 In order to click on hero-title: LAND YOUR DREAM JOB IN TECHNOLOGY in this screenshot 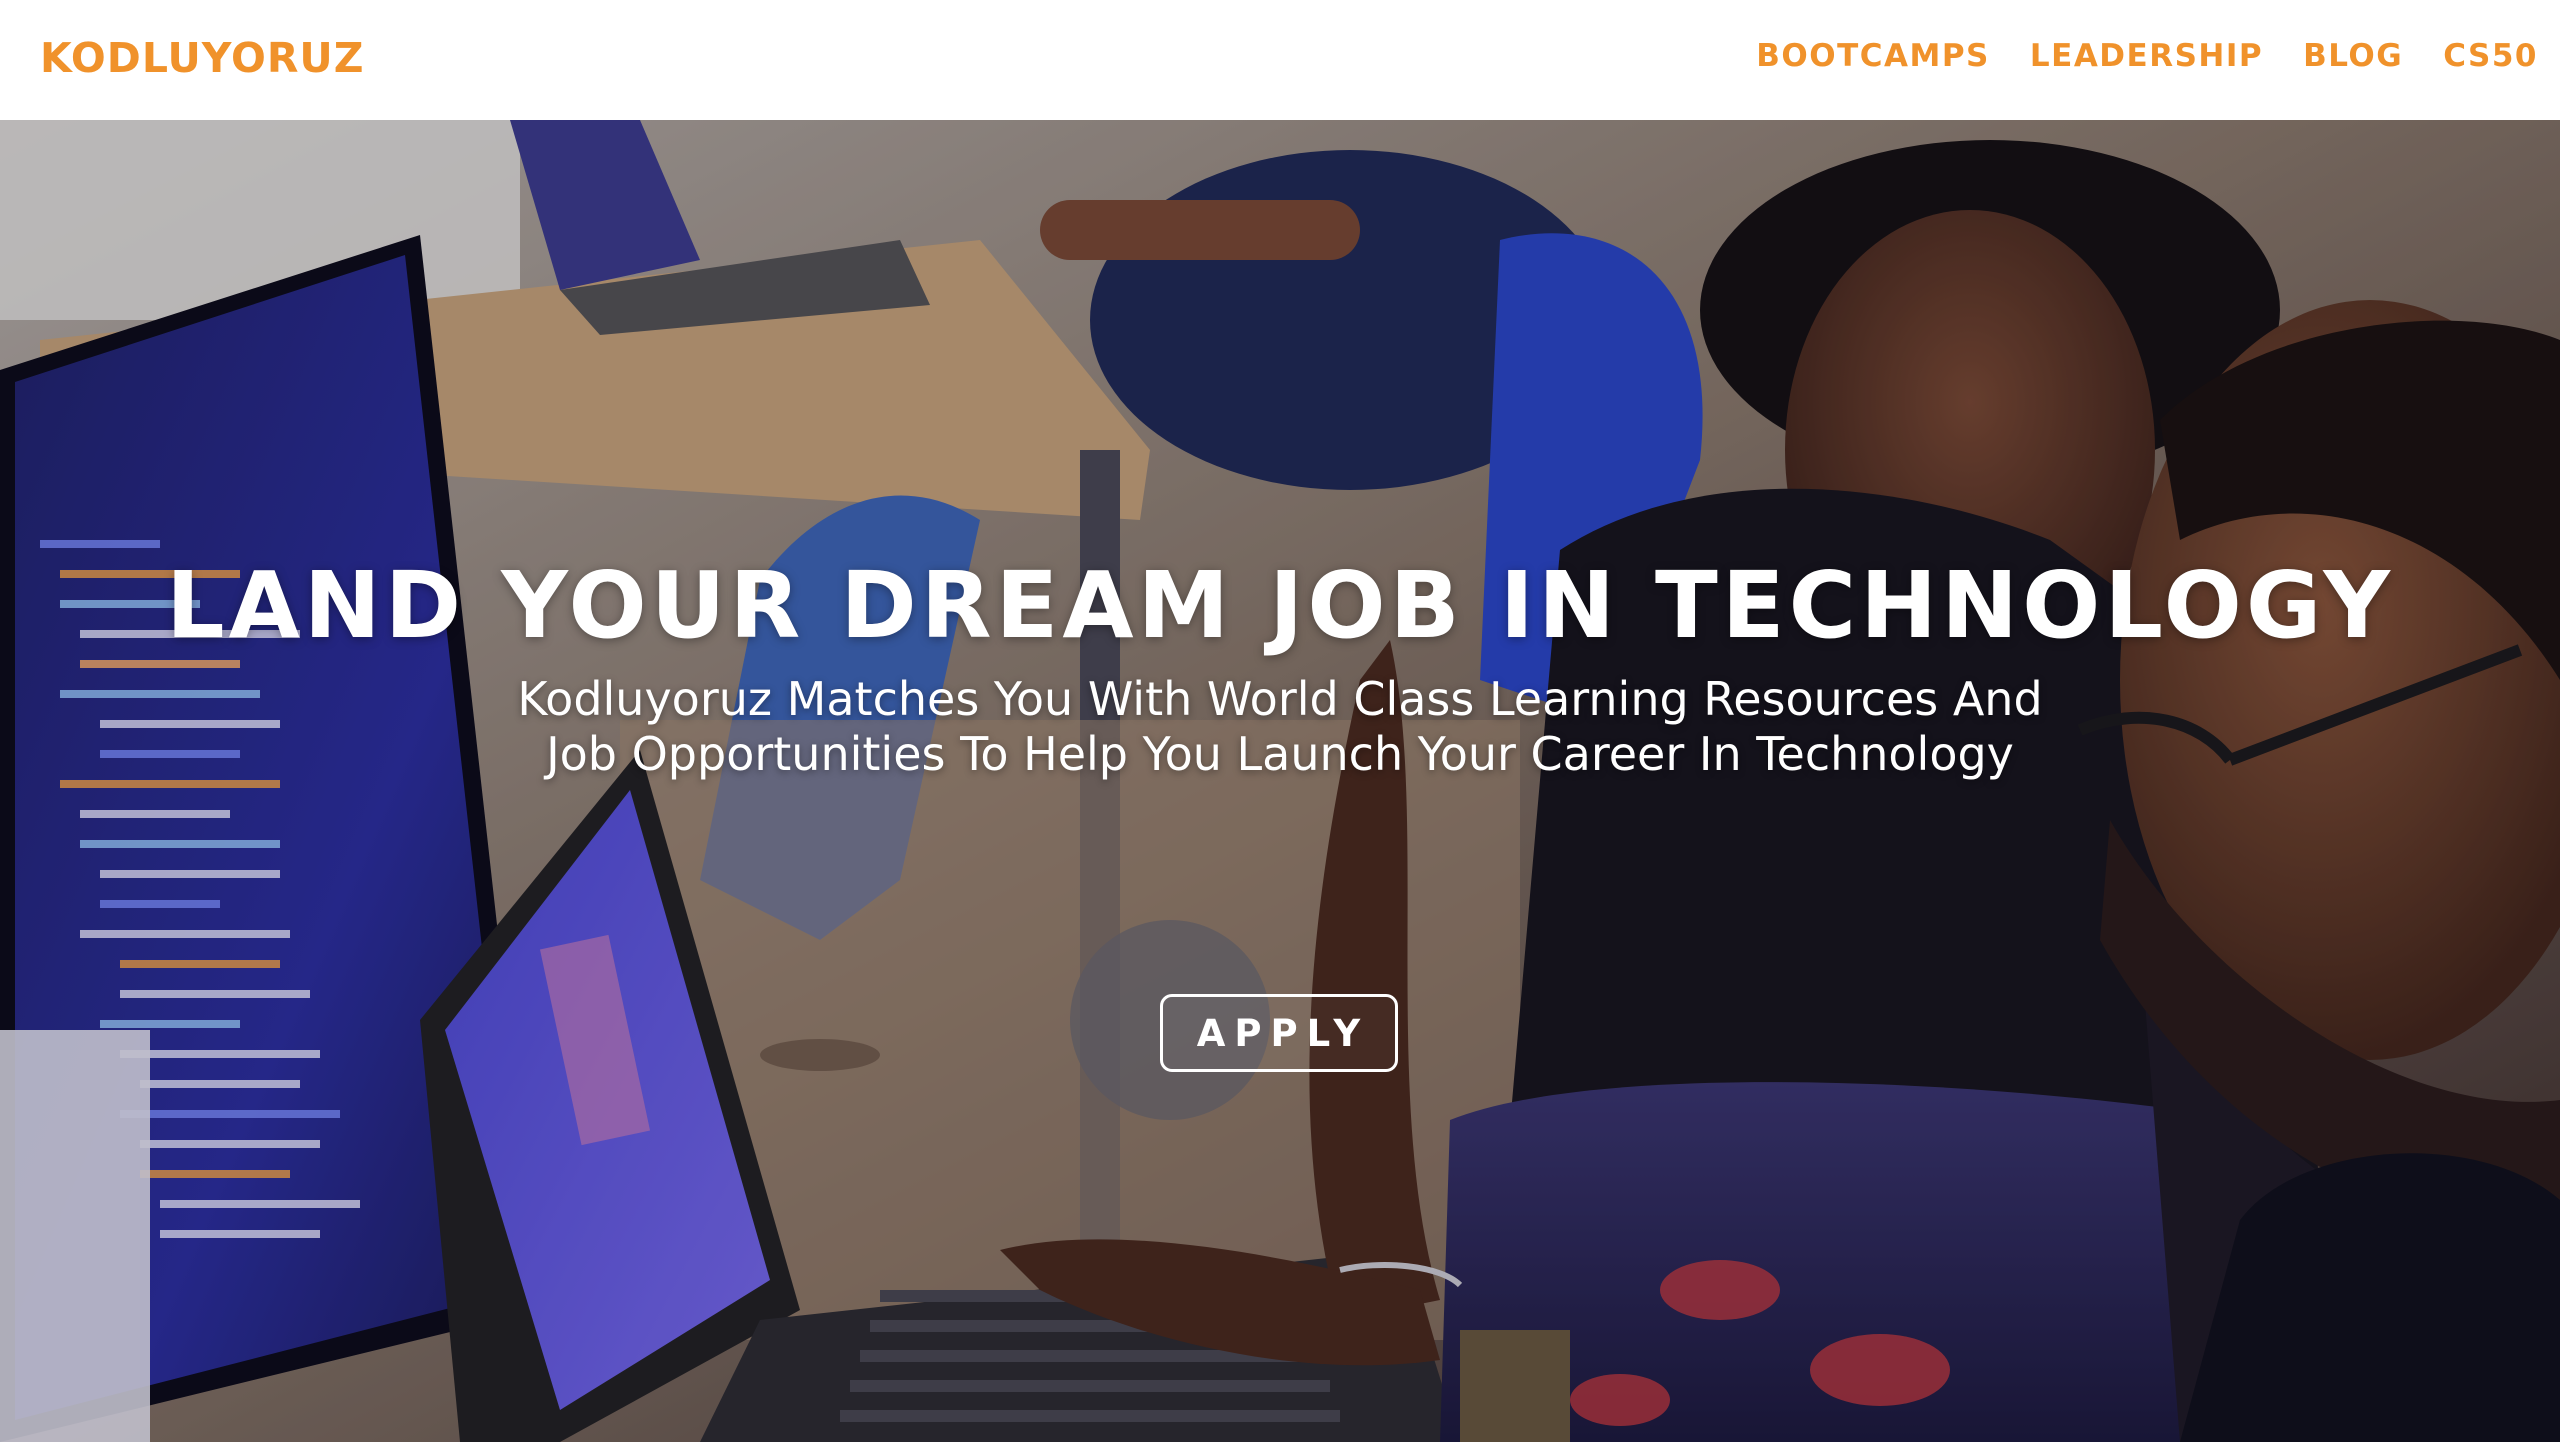, I will do `click(1279, 605)`.